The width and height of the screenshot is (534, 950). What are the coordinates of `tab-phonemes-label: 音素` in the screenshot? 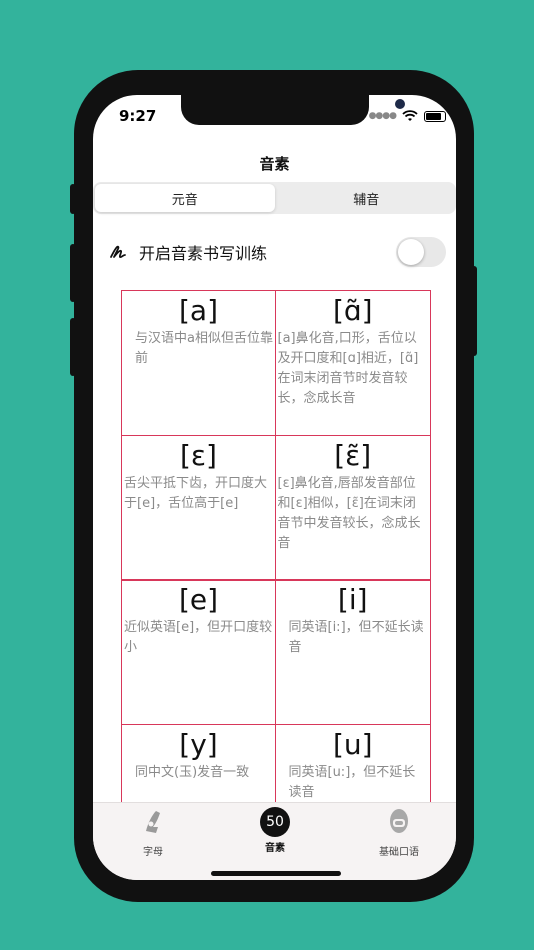 It's located at (275, 848).